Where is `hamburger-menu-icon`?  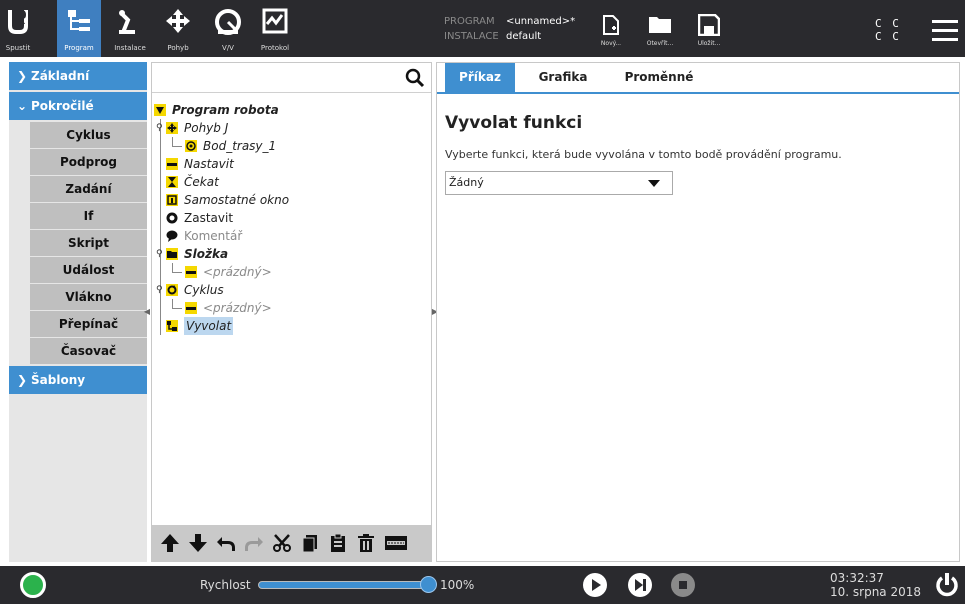
hamburger-menu-icon is located at coordinates (945, 31).